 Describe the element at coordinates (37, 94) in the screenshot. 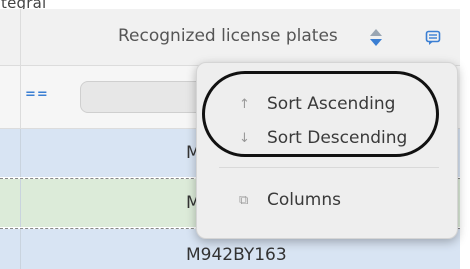

I see `filter-operator-button: ==` at that location.